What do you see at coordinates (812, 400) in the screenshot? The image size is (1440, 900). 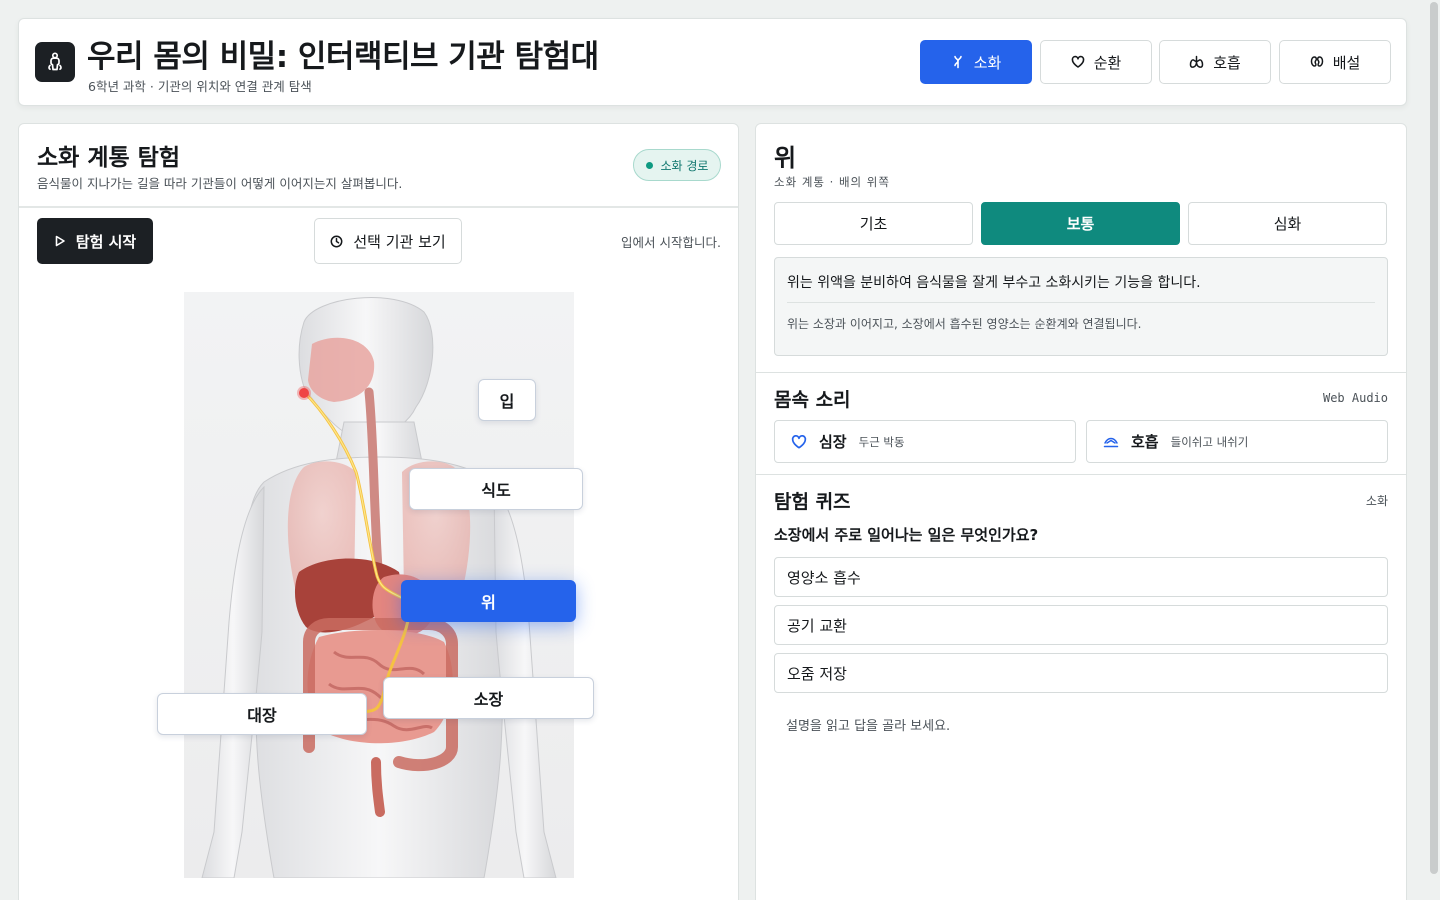 I see `sounds-title: 몸속 소리` at bounding box center [812, 400].